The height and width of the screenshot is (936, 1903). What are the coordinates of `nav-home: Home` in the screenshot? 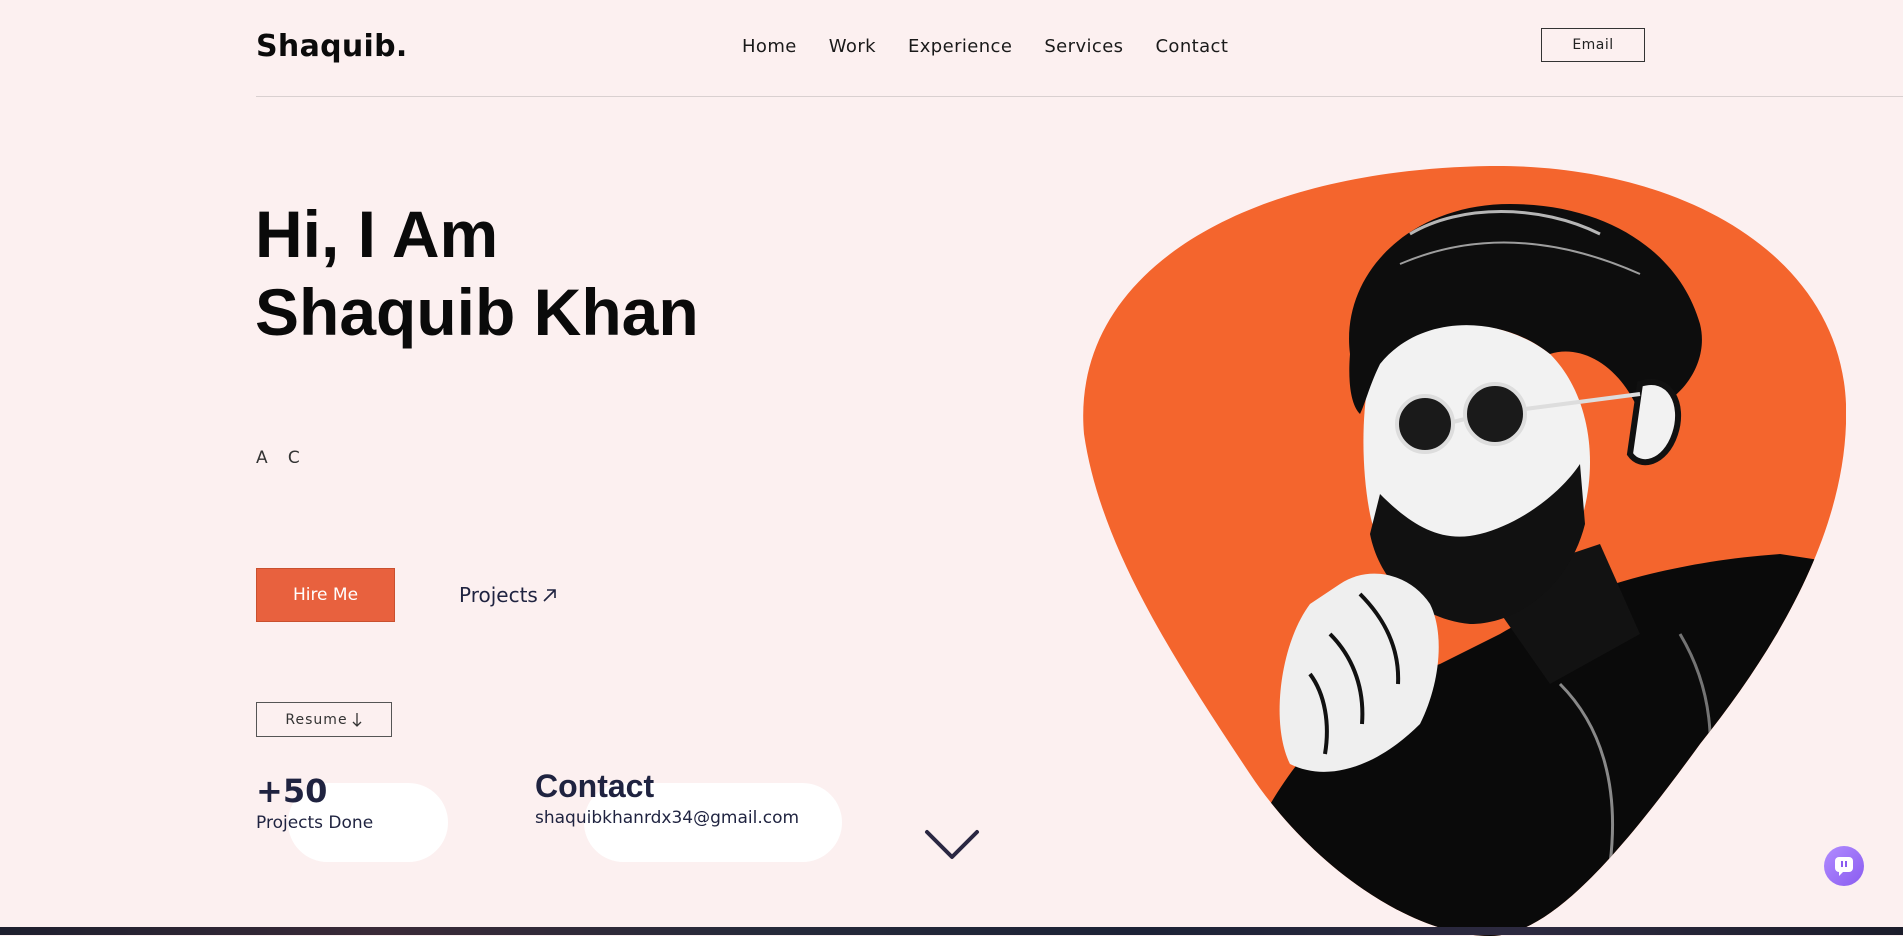 It's located at (769, 46).